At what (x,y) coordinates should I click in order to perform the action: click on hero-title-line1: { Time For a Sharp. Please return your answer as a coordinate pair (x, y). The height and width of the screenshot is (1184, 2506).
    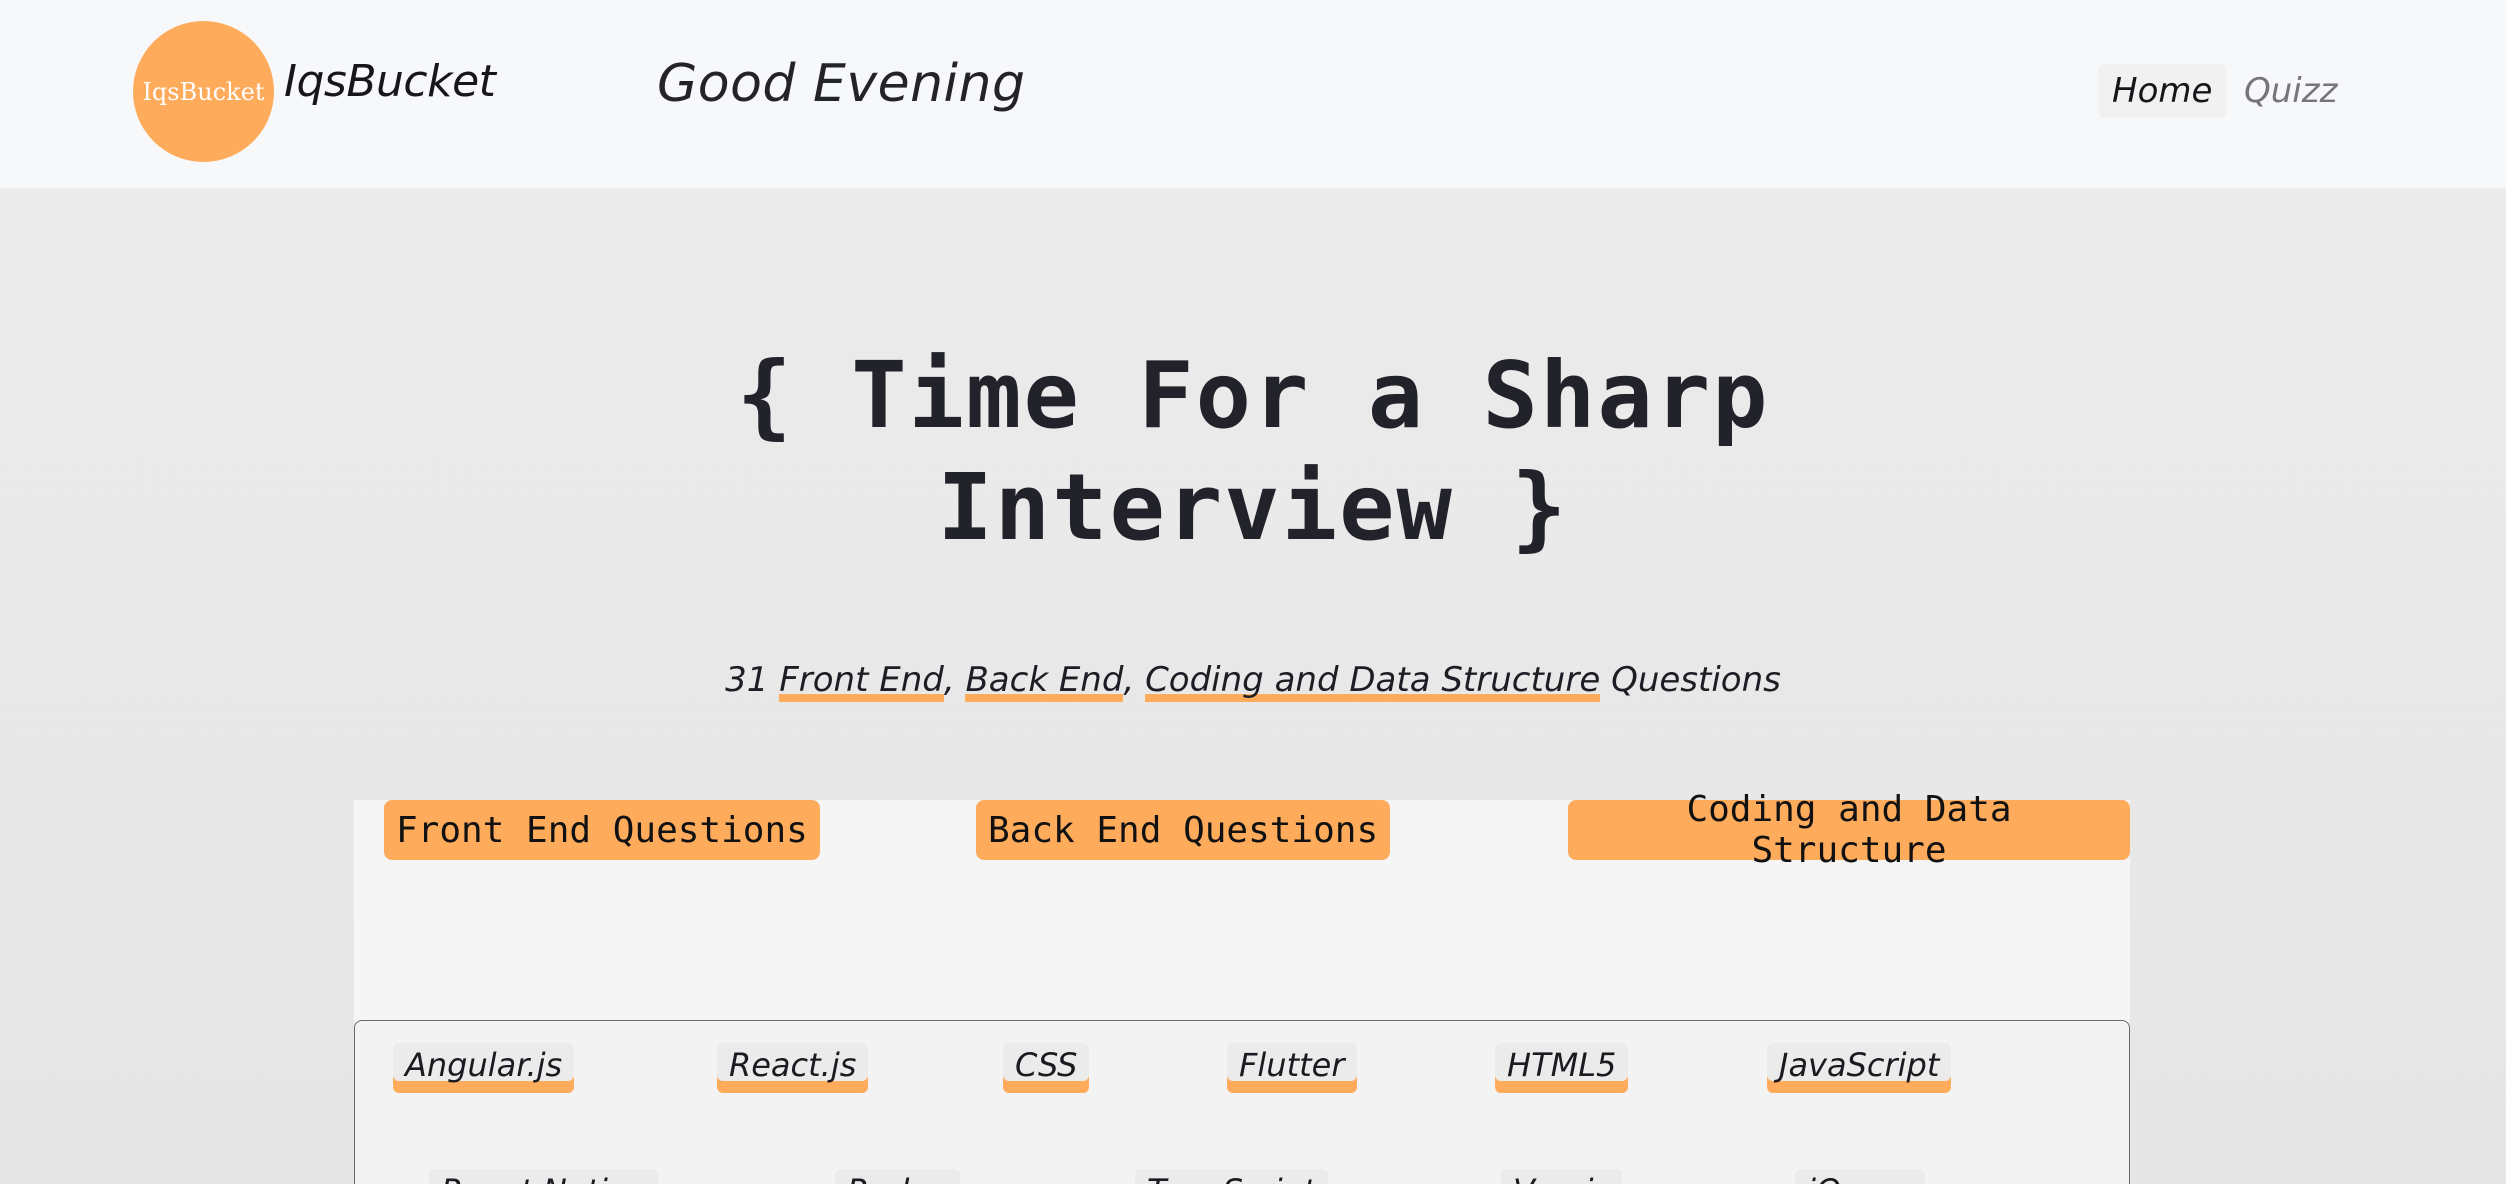
    Looking at the image, I should click on (1253, 395).